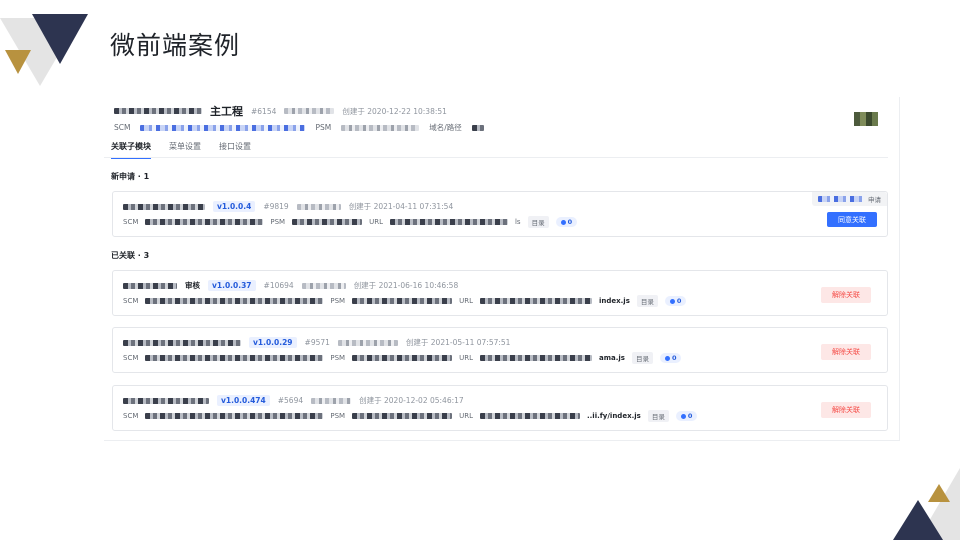 This screenshot has width=960, height=540. I want to click on module-created: 创建于 2021-06-16 10:46:58, so click(406, 285).